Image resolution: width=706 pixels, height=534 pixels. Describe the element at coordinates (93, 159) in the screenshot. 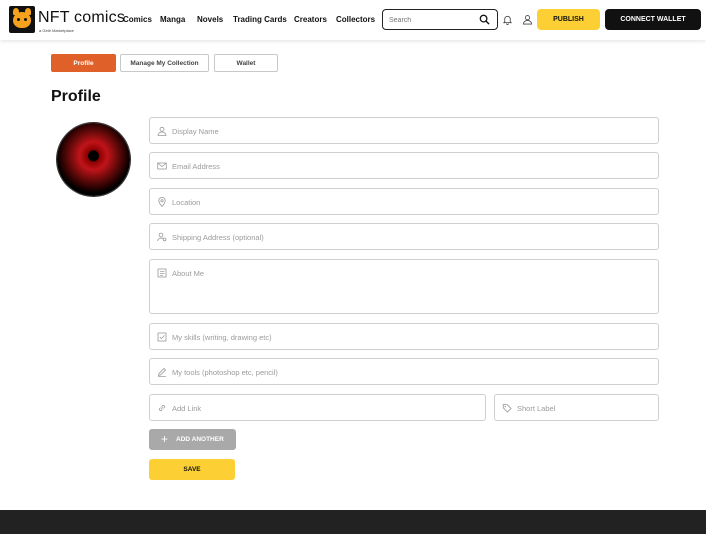

I see `avatar` at that location.